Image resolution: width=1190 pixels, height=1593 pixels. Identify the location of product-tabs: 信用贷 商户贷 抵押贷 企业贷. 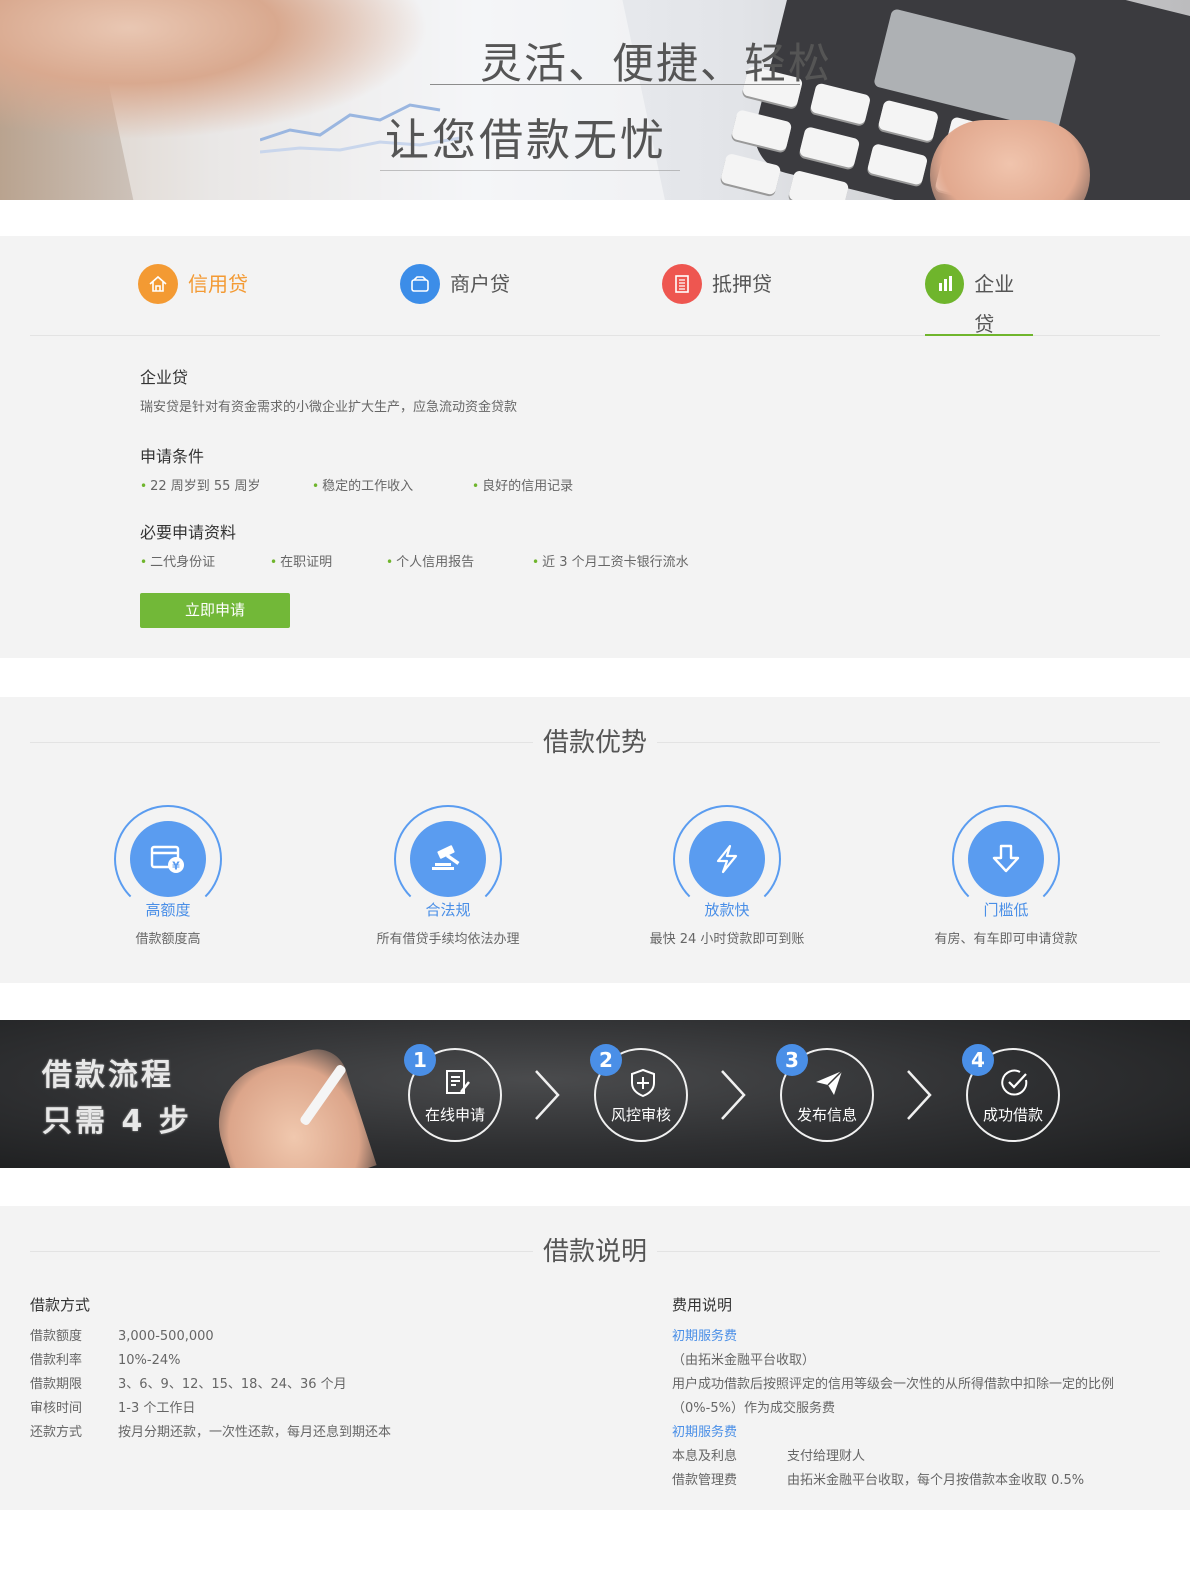
(595, 286).